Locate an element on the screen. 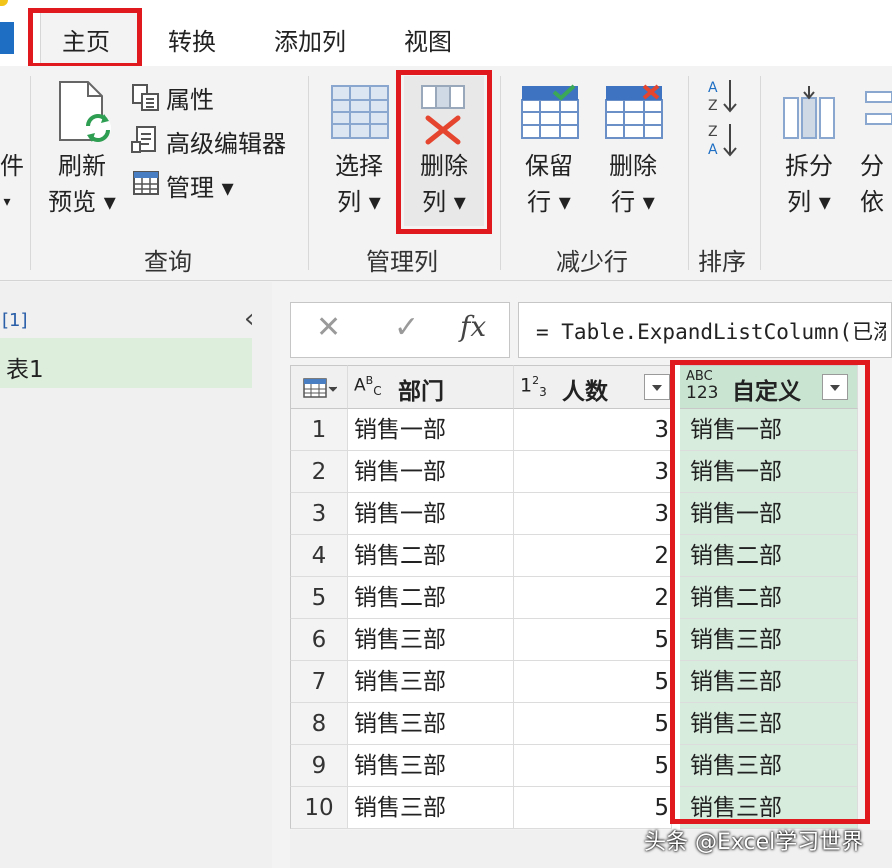 The image size is (892, 868). manage-columns-group-label: 管理列 is located at coordinates (402, 262).